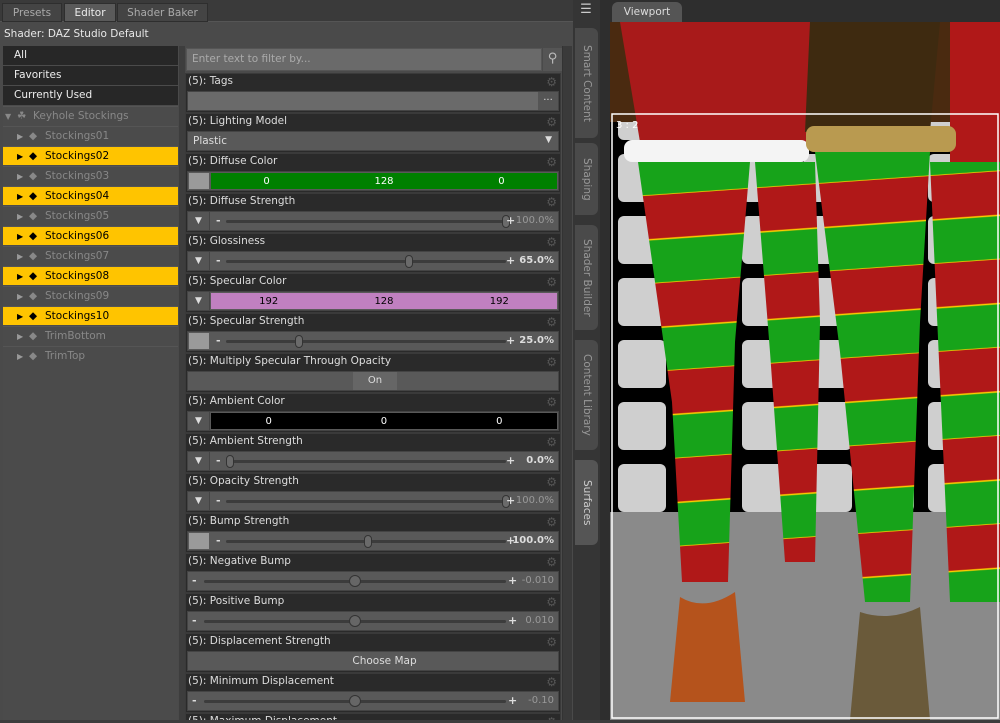 The image size is (1000, 723). I want to click on color-value-bar: 0 0 0, so click(384, 421).